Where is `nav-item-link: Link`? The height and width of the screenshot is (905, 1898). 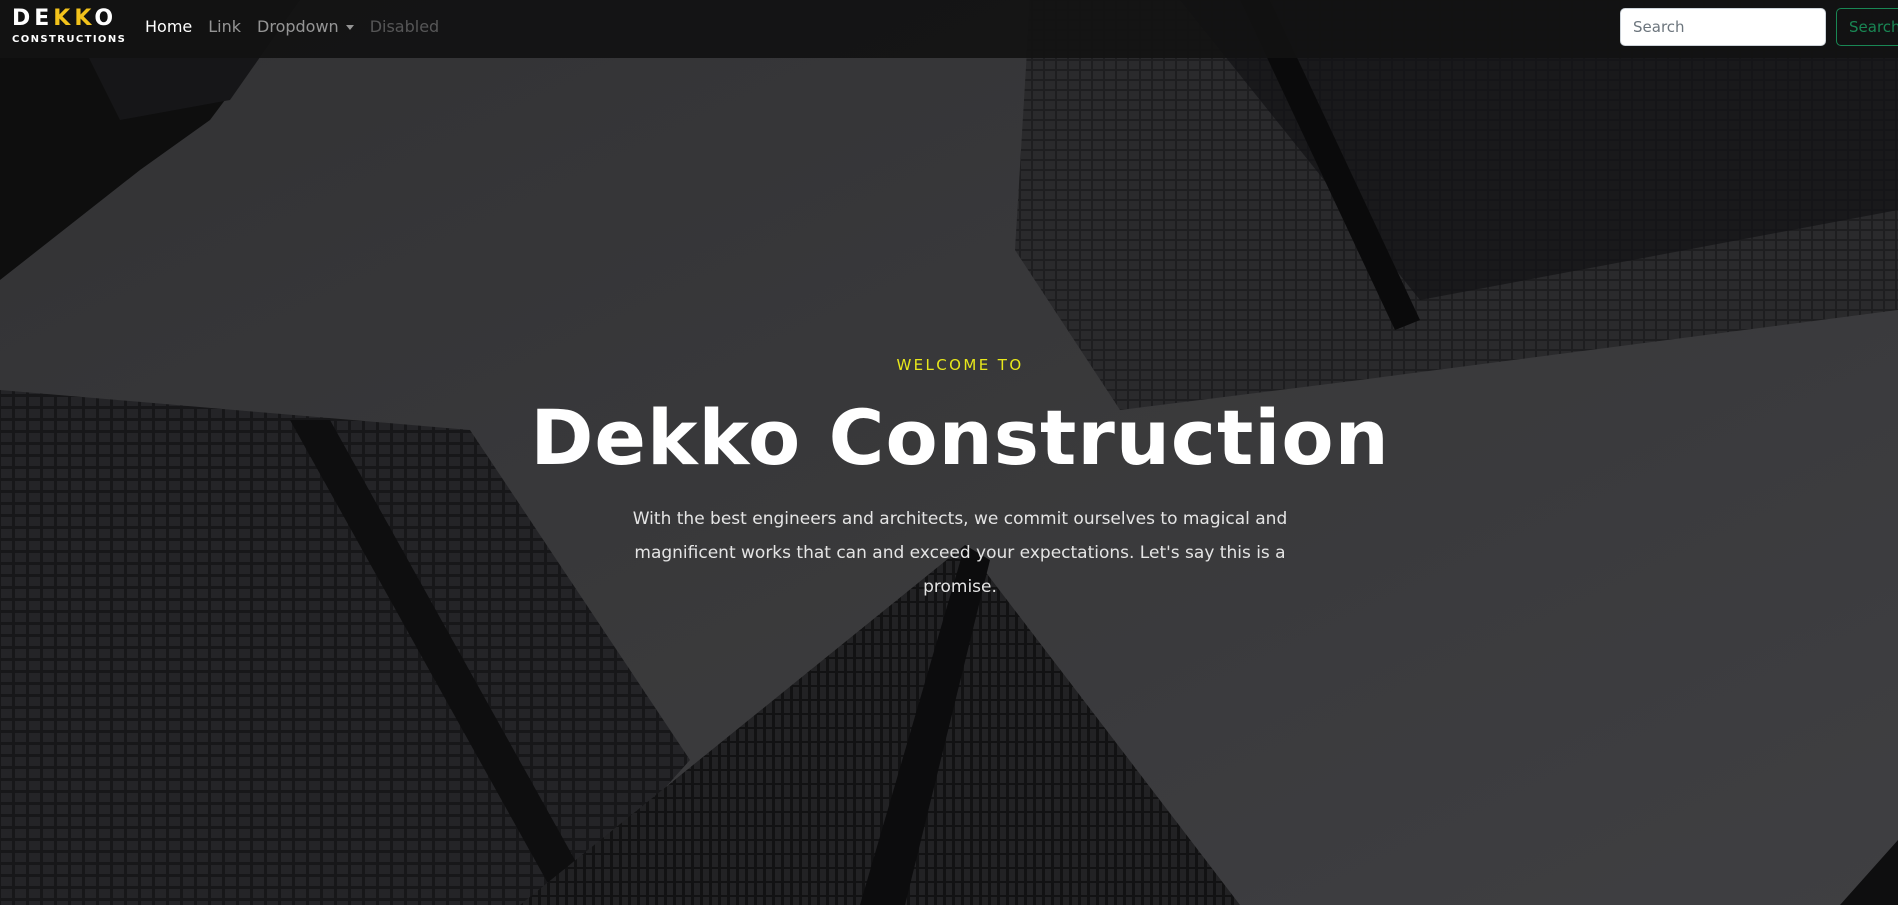 nav-item-link: Link is located at coordinates (224, 27).